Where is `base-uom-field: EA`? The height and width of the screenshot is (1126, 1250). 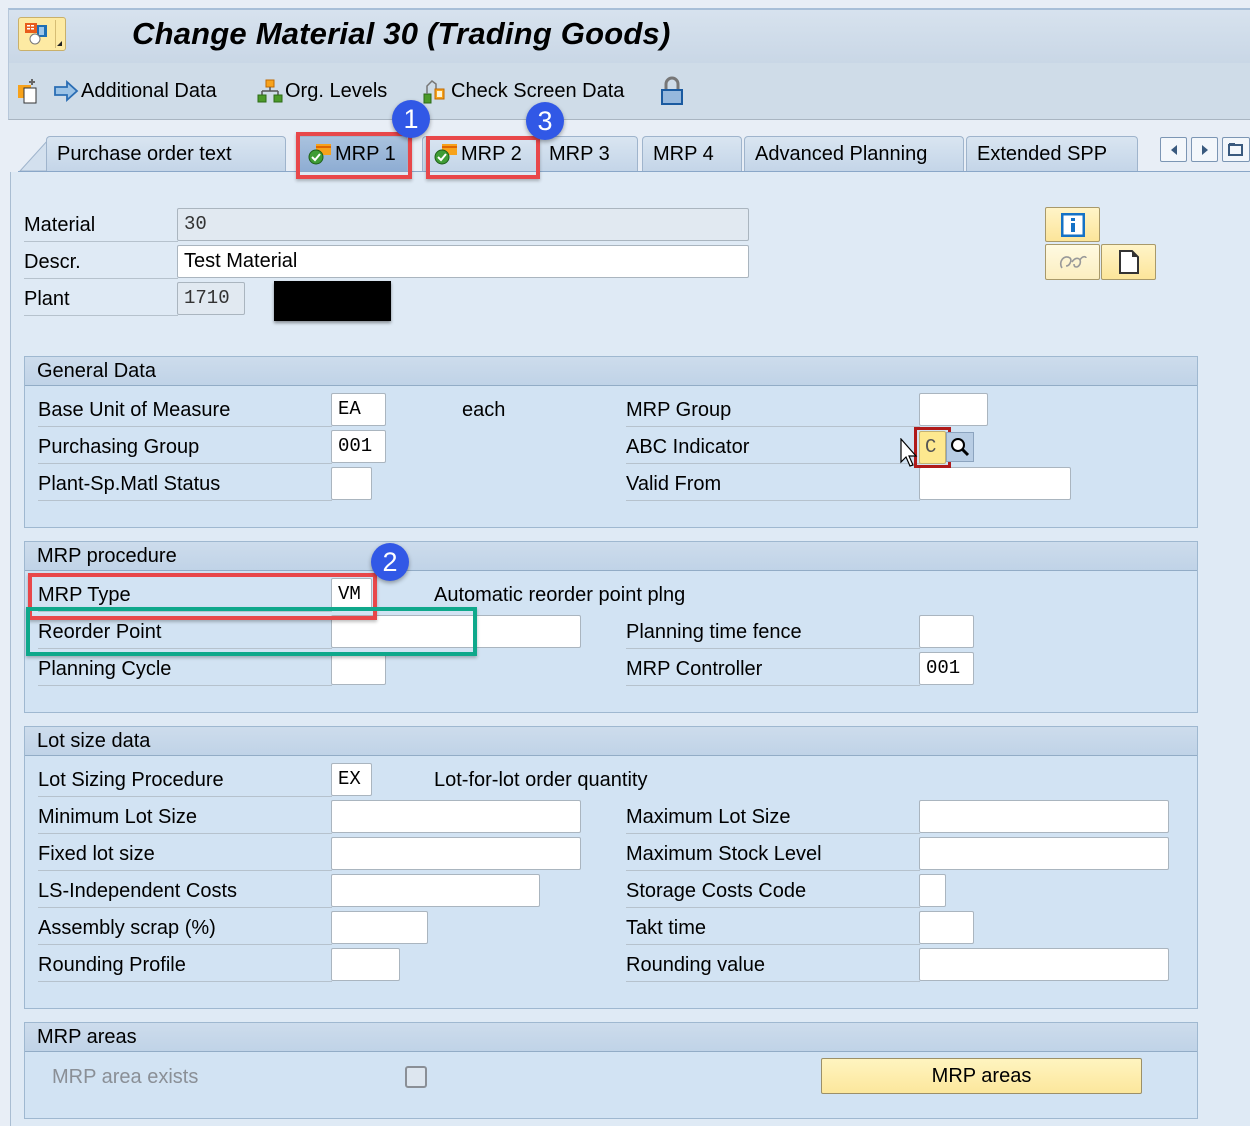
base-uom-field: EA is located at coordinates (358, 409).